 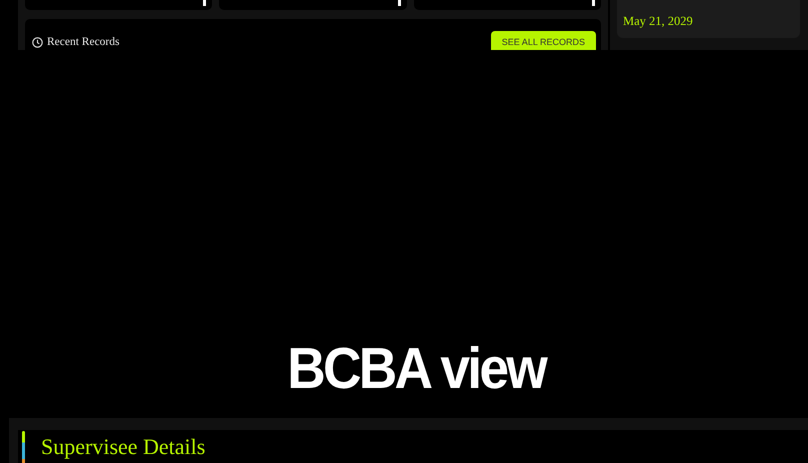 What do you see at coordinates (23, 447) in the screenshot?
I see `accent-bar` at bounding box center [23, 447].